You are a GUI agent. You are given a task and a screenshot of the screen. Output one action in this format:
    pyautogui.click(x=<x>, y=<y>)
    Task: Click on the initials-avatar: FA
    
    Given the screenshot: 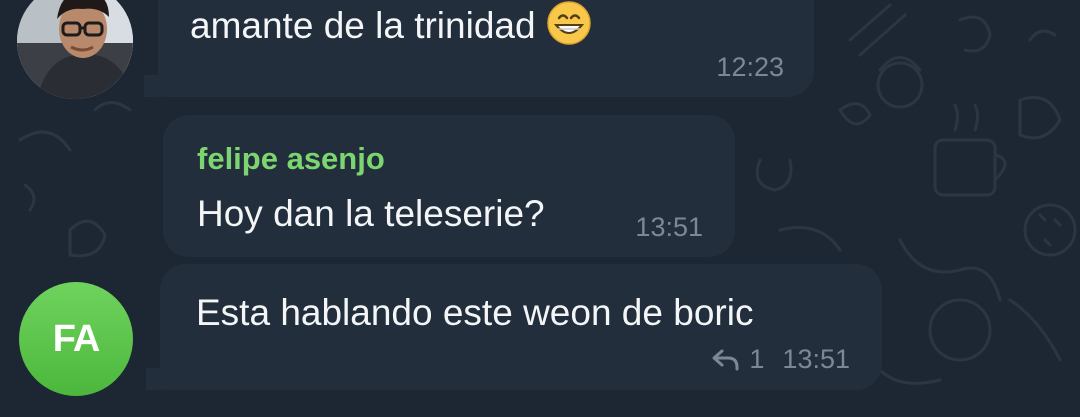 What is the action you would take?
    pyautogui.click(x=76, y=339)
    